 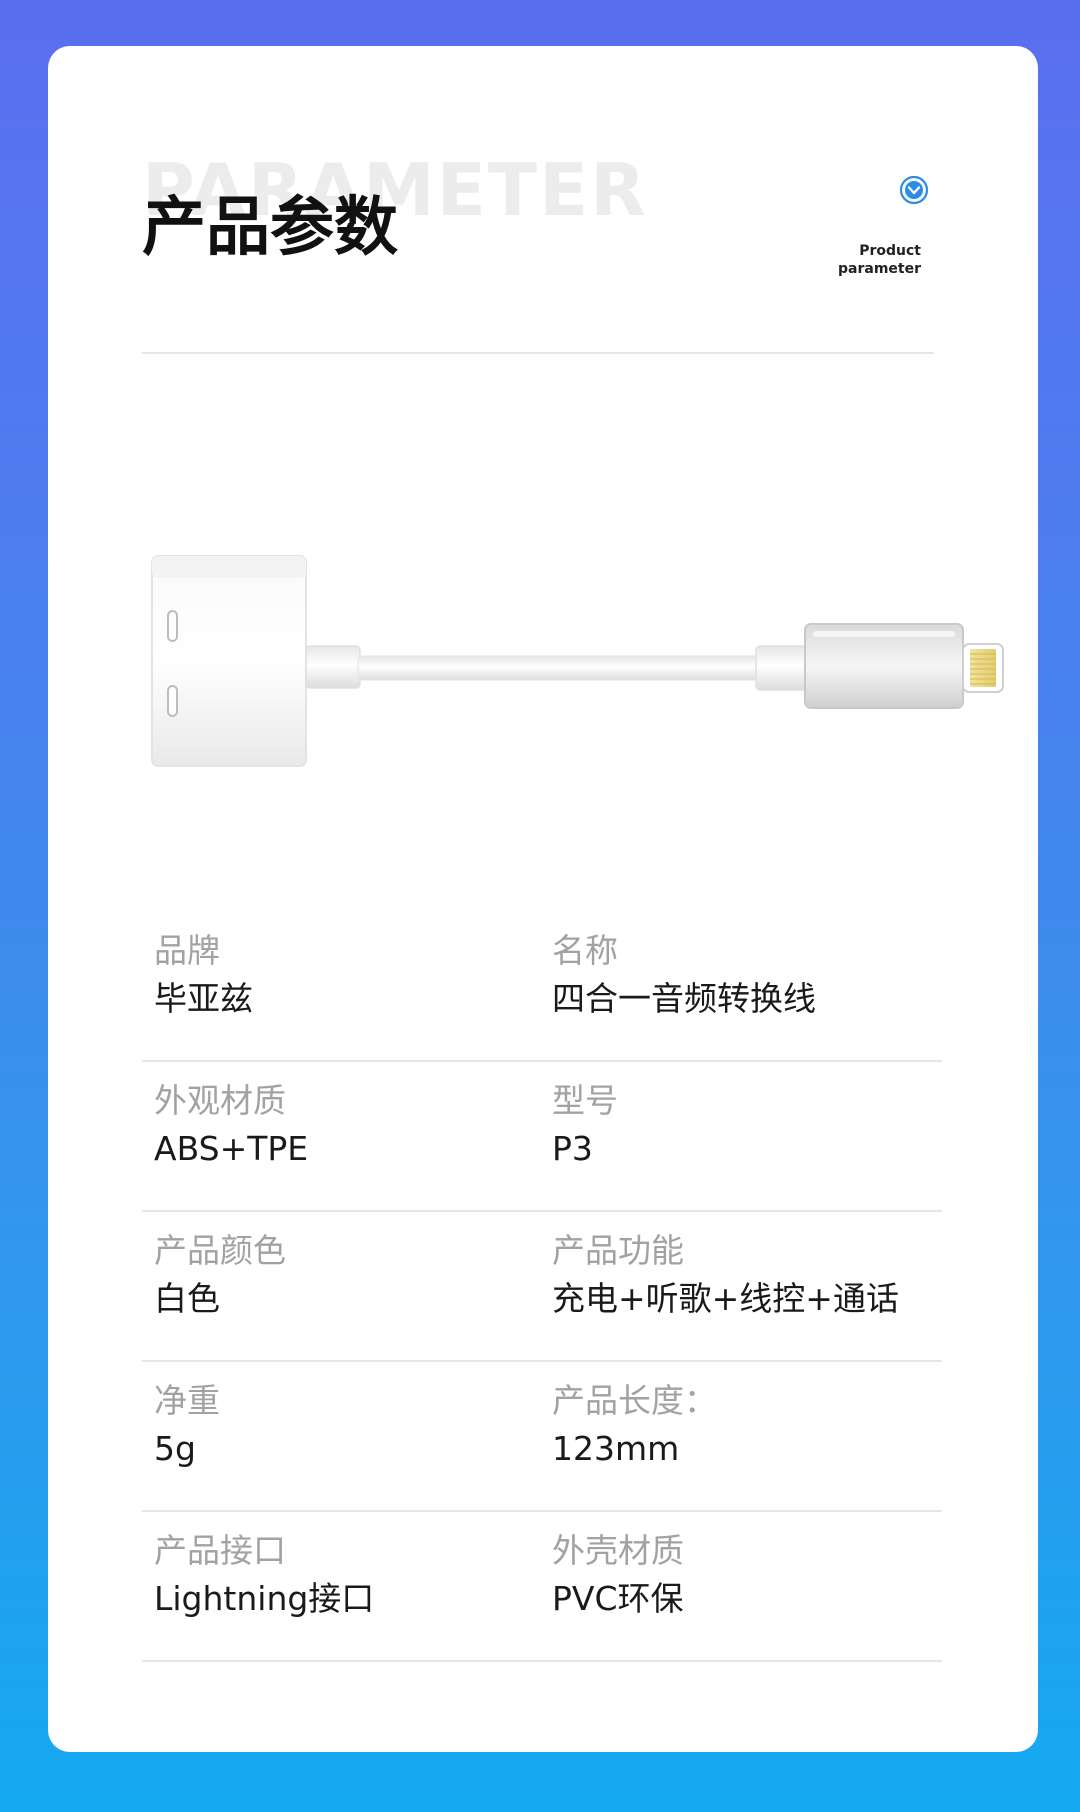 What do you see at coordinates (220, 1550) in the screenshot?
I see `spec-label: 产品接口` at bounding box center [220, 1550].